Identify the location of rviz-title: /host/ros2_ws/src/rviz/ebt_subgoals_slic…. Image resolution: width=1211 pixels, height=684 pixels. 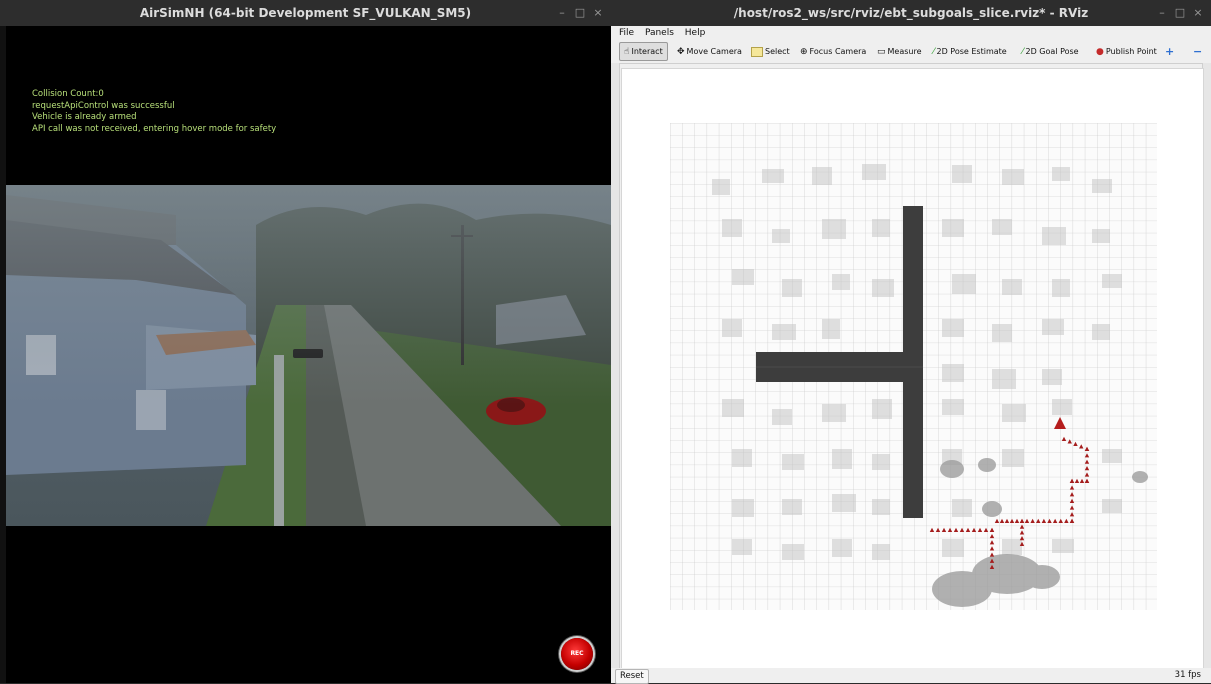
(911, 13).